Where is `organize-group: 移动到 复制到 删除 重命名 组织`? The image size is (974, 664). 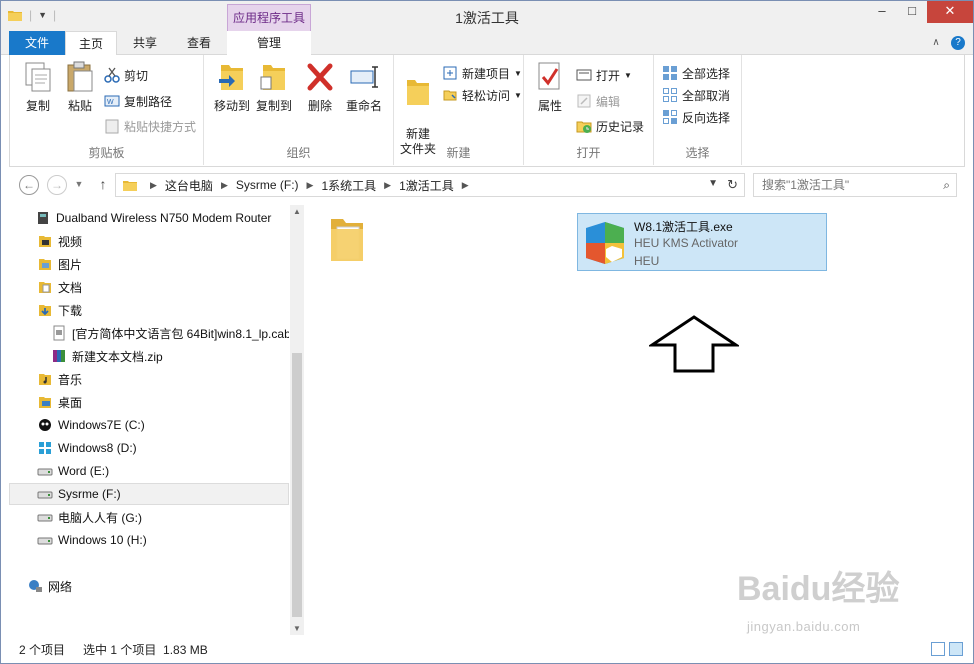
organize-group: 移动到 复制到 删除 重命名 组织 is located at coordinates (299, 110).